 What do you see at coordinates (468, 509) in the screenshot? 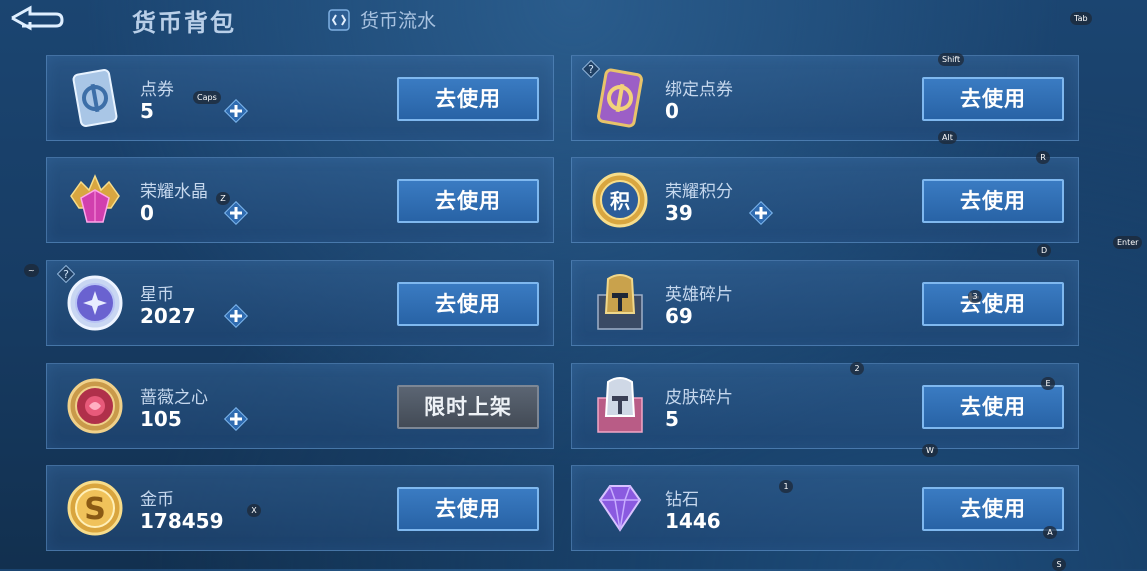
I see `use-gold-coin-button: 去使用` at bounding box center [468, 509].